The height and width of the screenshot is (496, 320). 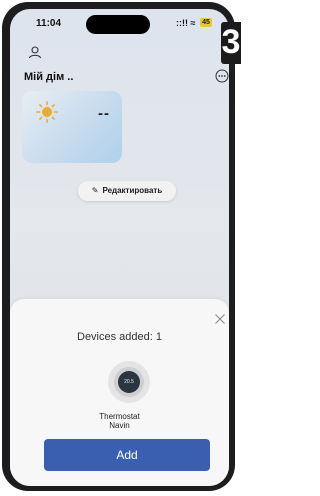 I want to click on device-name: Thermostat Navin, so click(x=119, y=421).